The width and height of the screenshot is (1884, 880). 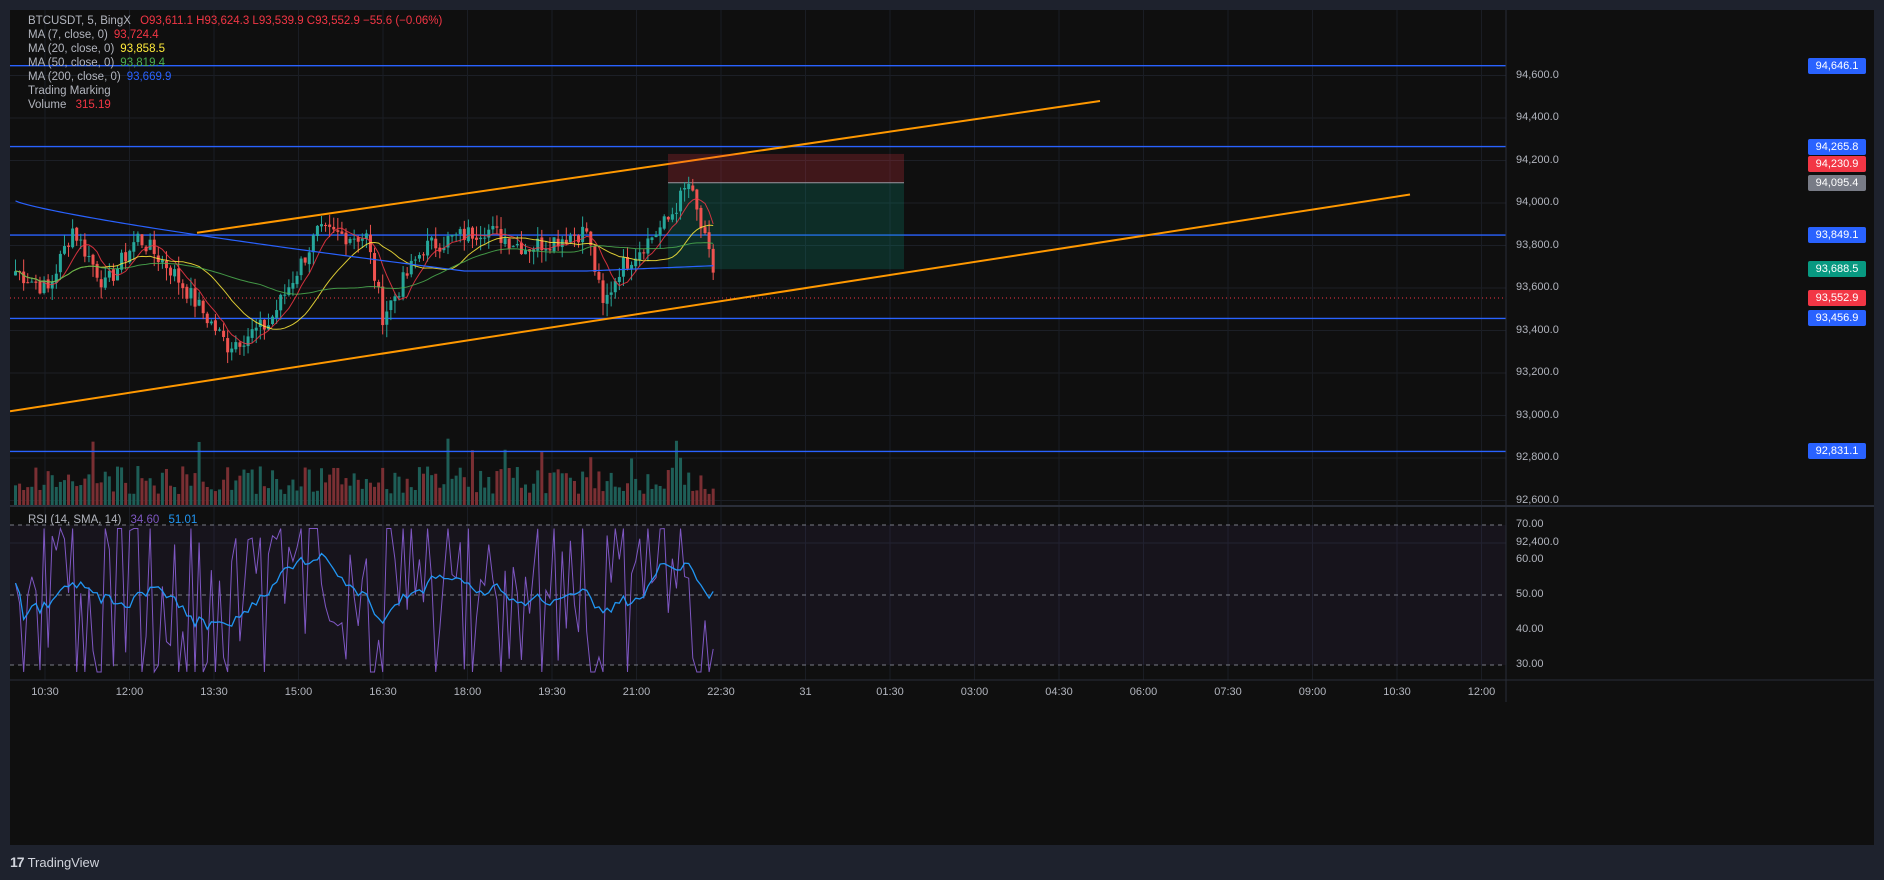 I want to click on ma-20-line, so click(x=364, y=277).